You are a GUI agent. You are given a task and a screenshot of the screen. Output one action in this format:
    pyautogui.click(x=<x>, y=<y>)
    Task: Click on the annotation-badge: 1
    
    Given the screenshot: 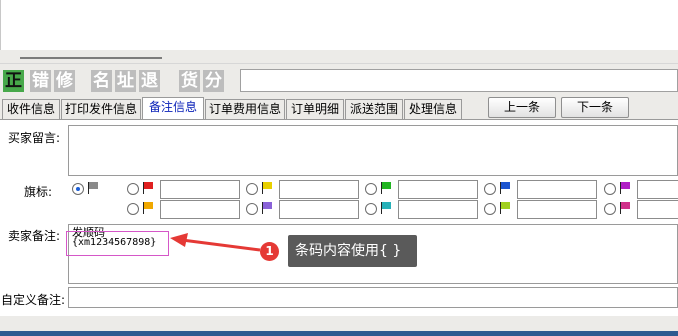 What is the action you would take?
    pyautogui.click(x=269, y=251)
    